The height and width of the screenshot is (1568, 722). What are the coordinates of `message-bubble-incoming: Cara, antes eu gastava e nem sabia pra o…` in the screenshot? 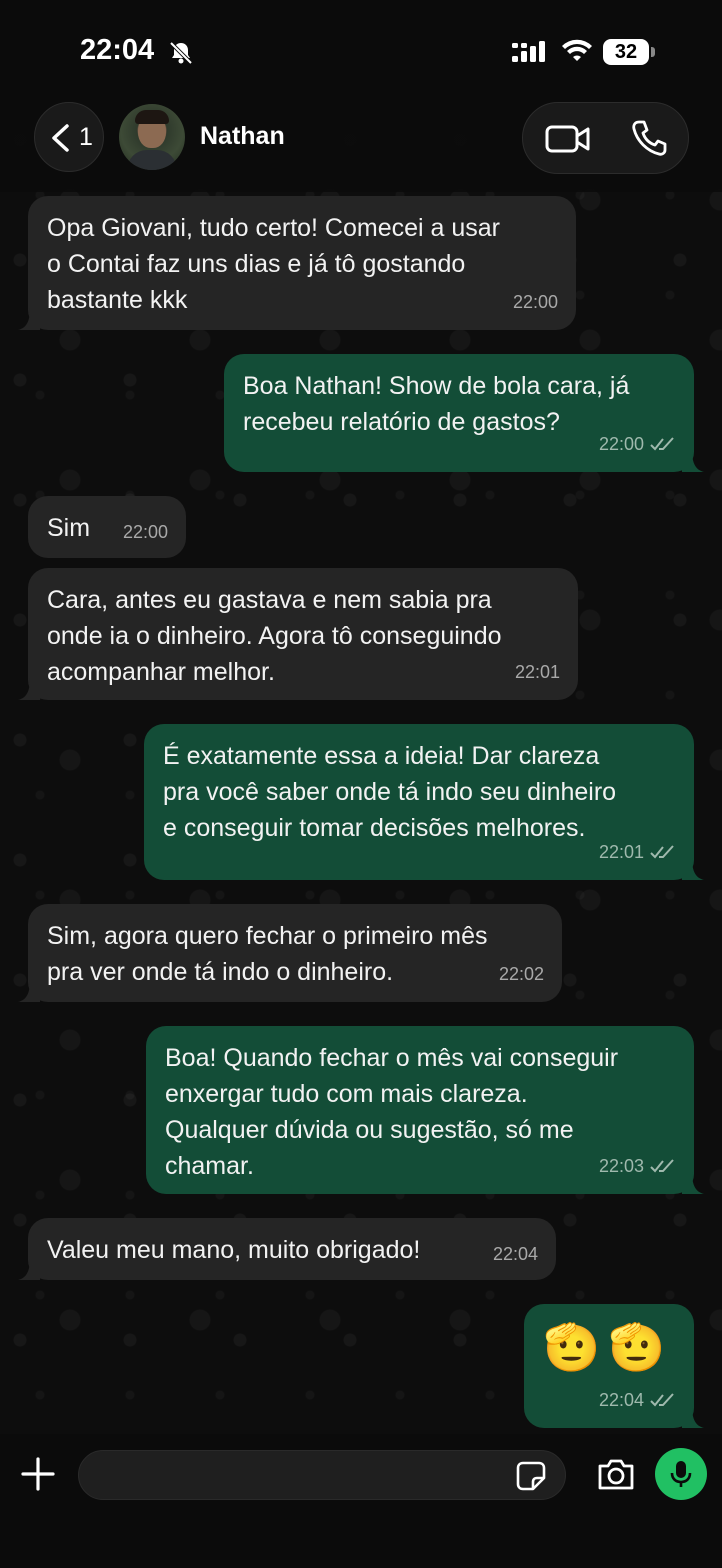 It's located at (298, 634).